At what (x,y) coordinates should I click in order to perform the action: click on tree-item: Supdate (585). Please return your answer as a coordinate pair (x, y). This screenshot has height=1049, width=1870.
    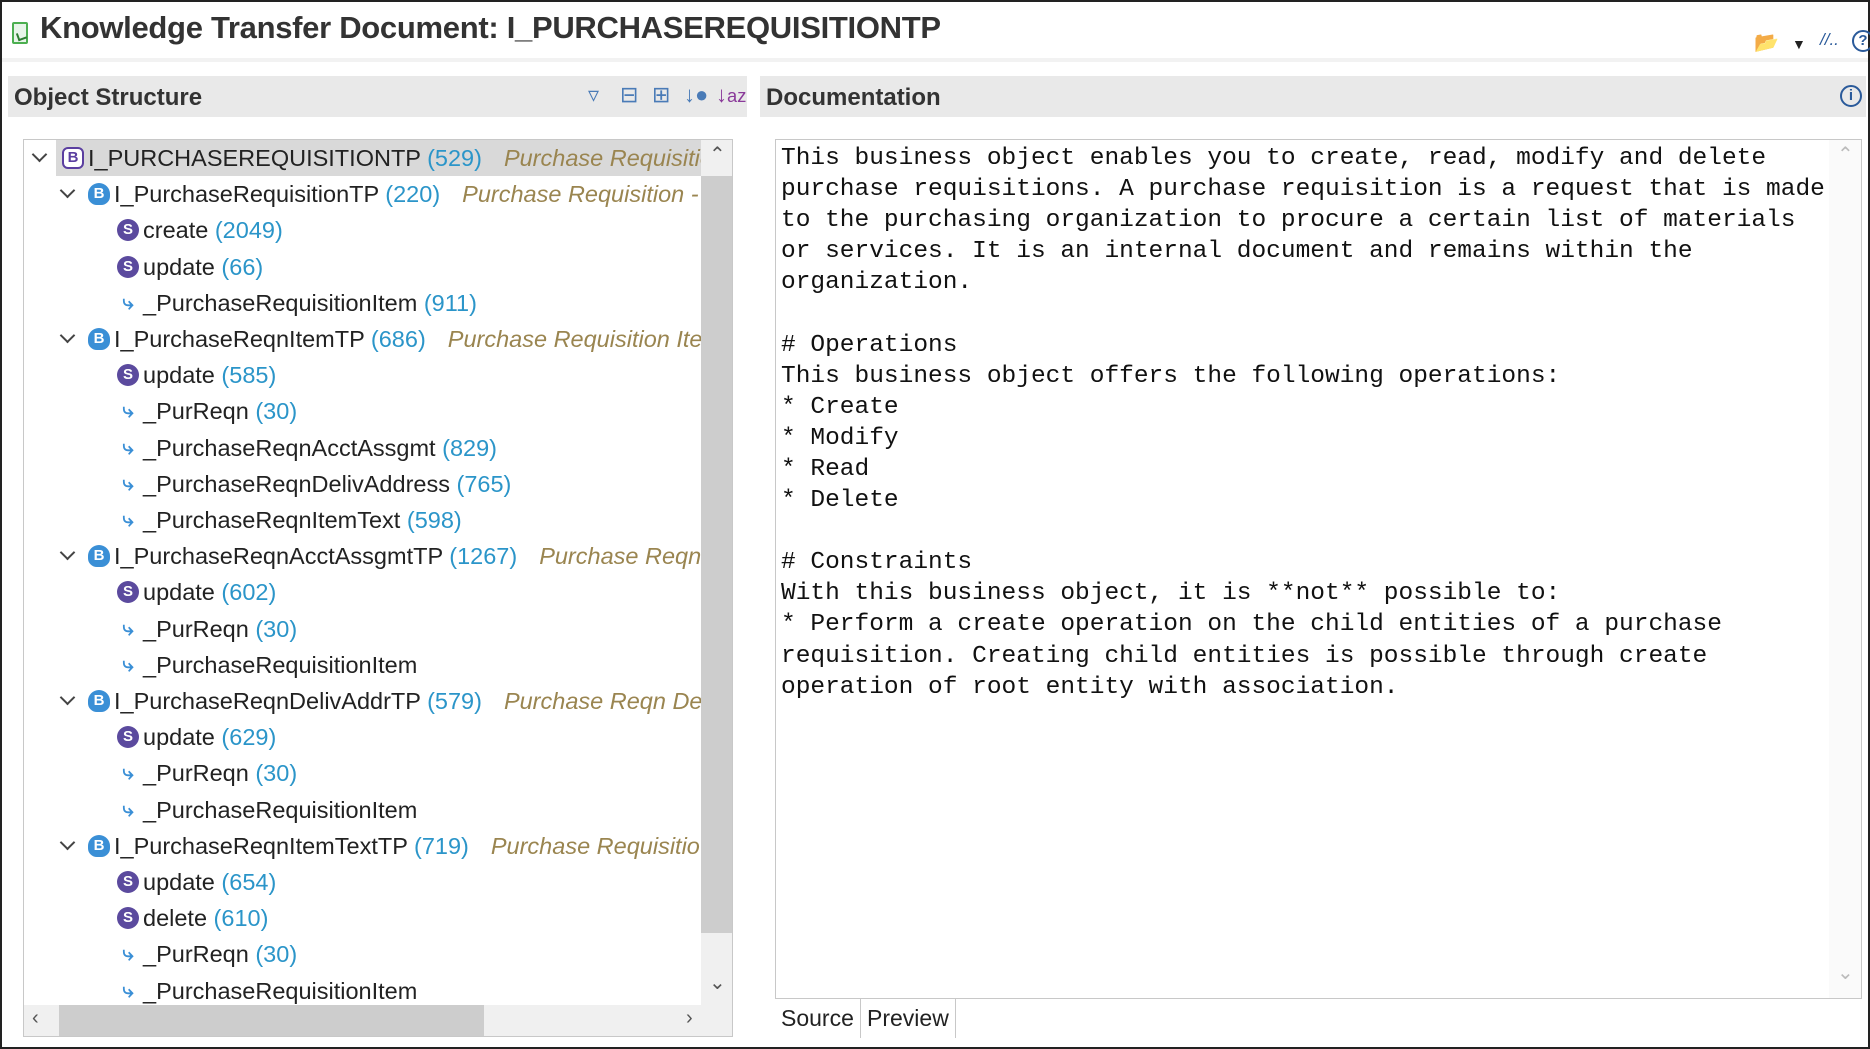
    Looking at the image, I should click on (362, 375).